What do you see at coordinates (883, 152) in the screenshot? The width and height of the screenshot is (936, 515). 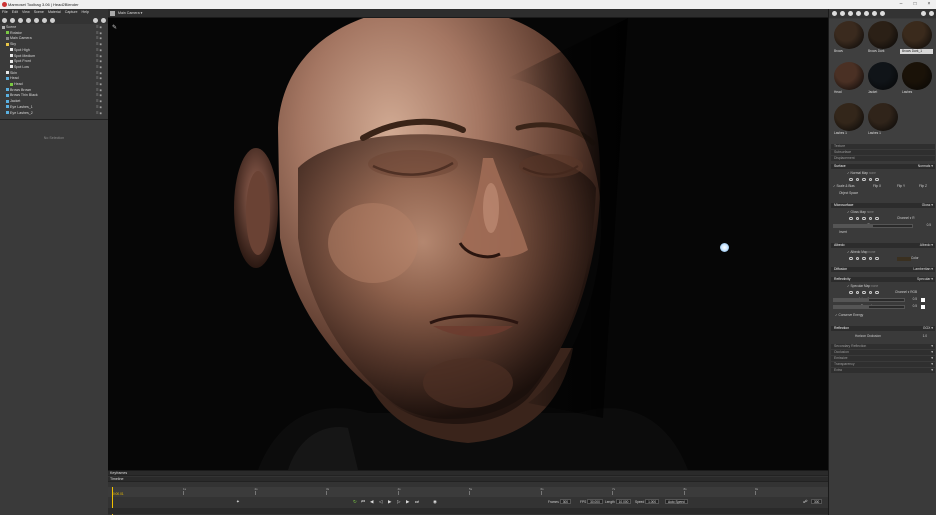 I see `subsurface-section: Subsurface` at bounding box center [883, 152].